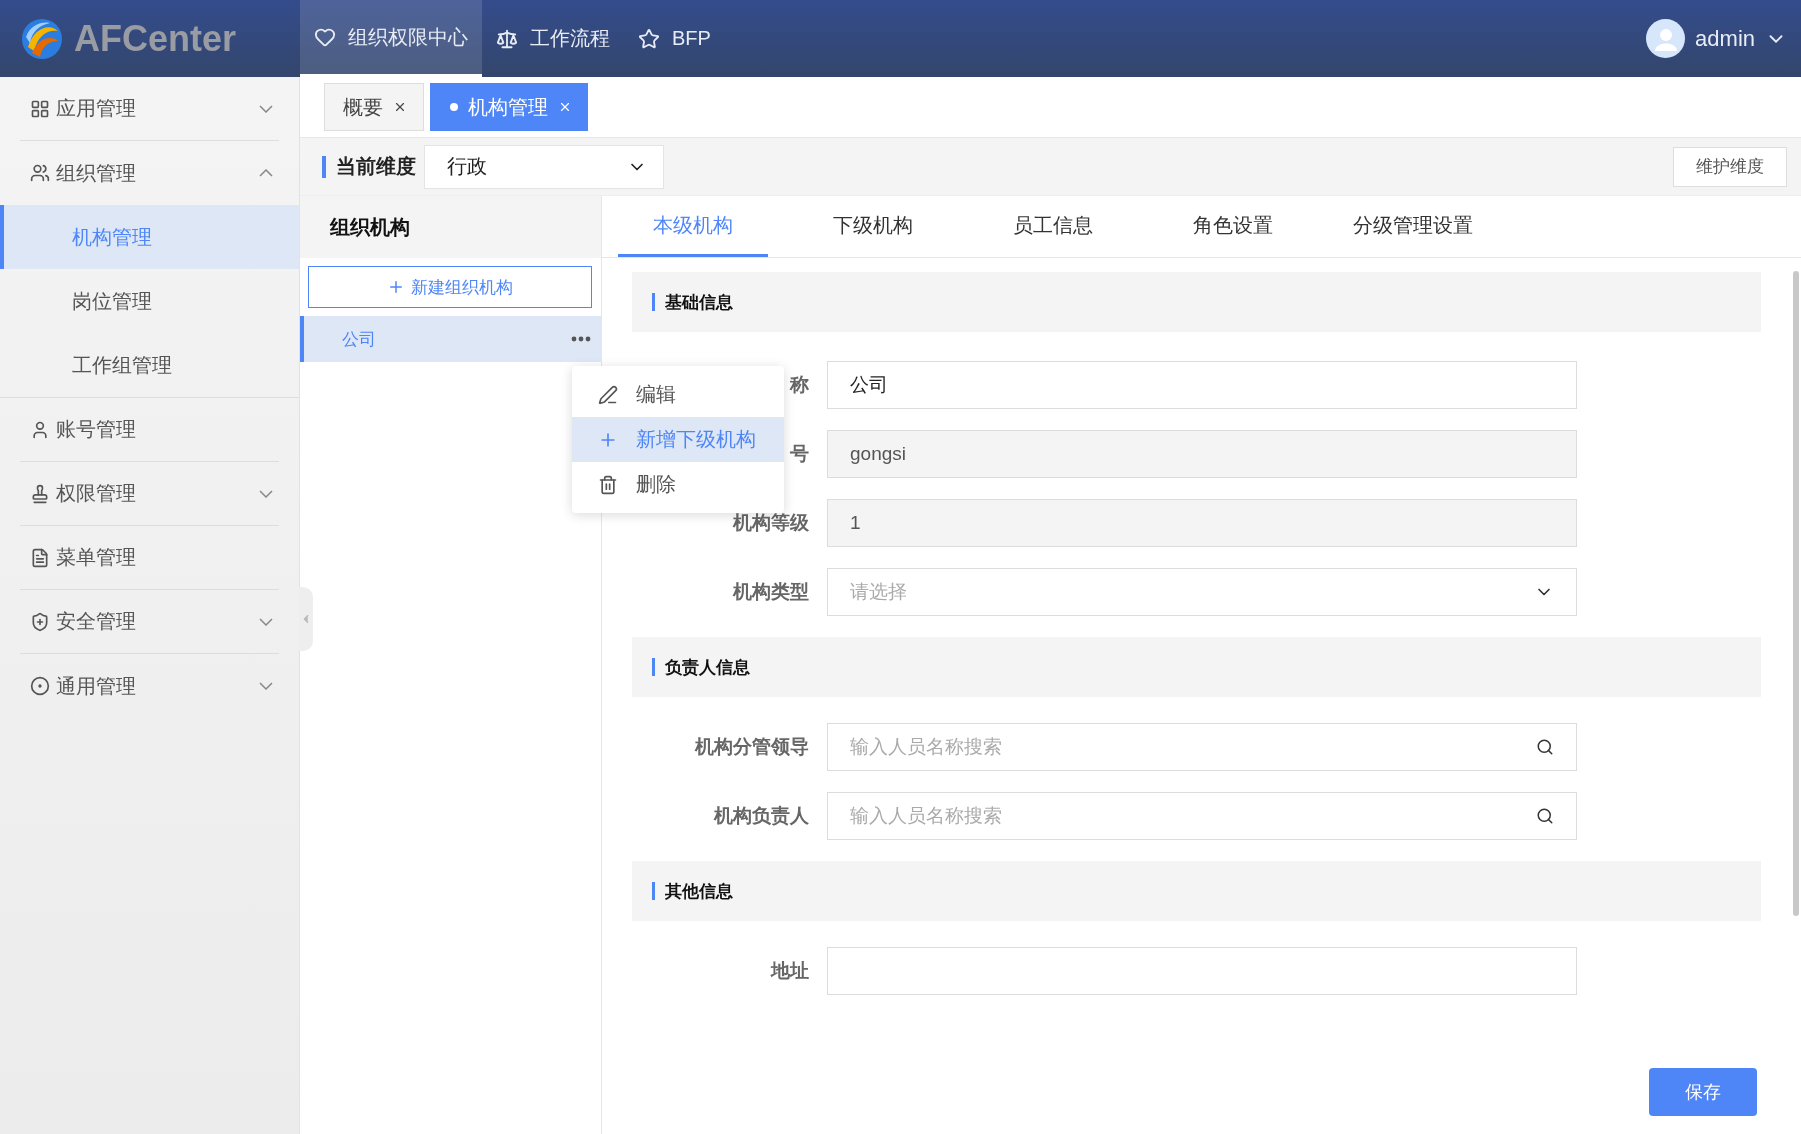 This screenshot has height=1134, width=1801. Describe the element at coordinates (1053, 226) in the screenshot. I see `detail-tab: 员工信息` at that location.